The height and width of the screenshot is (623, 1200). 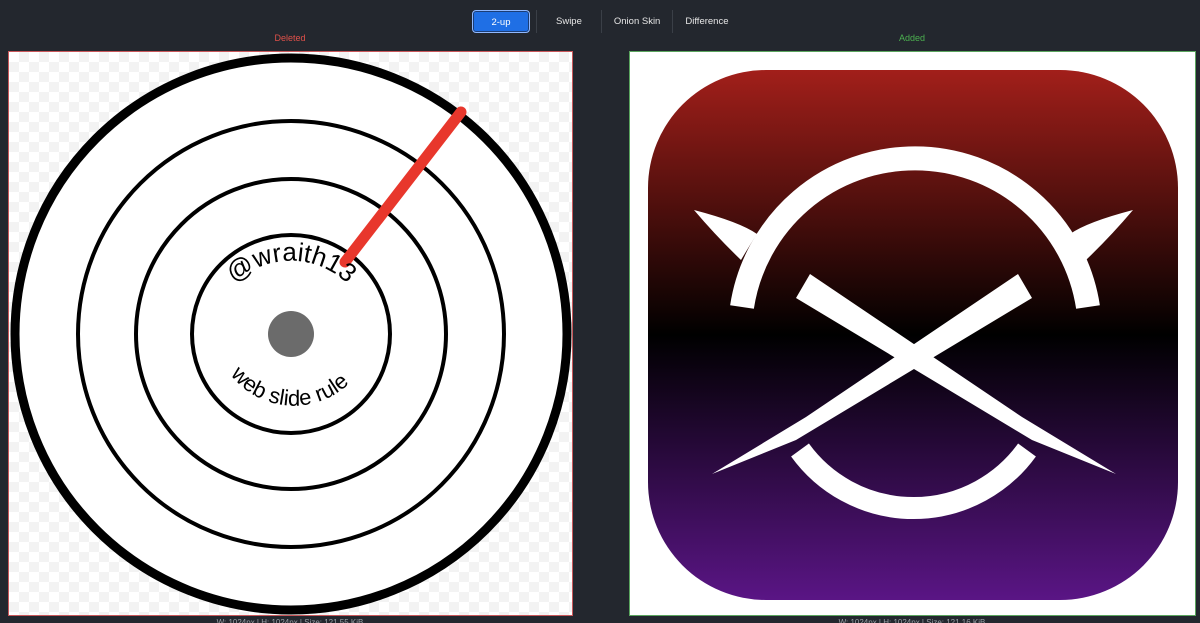 What do you see at coordinates (912, 620) in the screenshot?
I see `added-image-meta: W: 1024px | H: 1024px | Size: 121.16 KiB` at bounding box center [912, 620].